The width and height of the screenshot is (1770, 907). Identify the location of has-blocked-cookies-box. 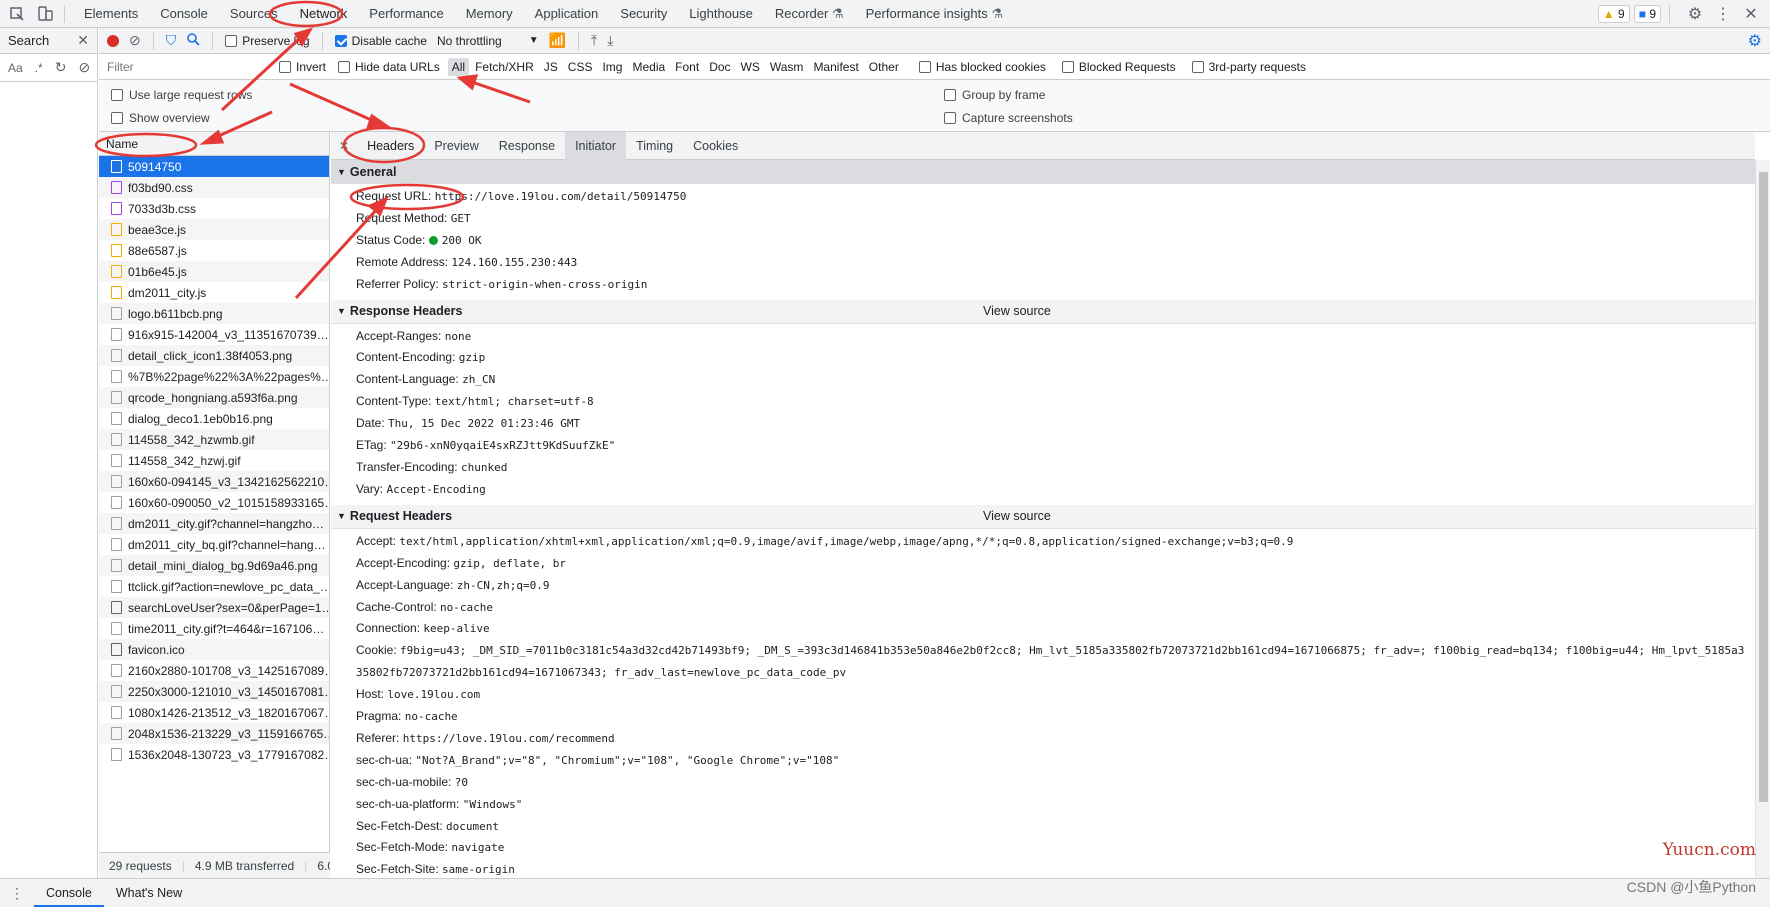
(924, 66).